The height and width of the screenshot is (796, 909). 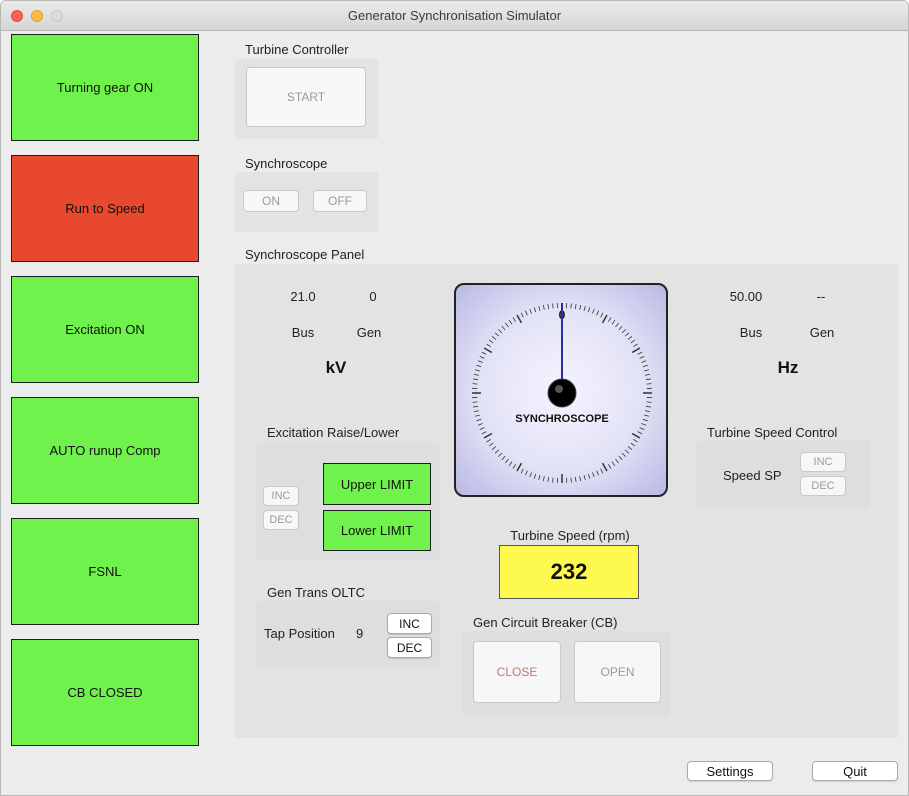 What do you see at coordinates (373, 296) in the screenshot?
I see `kv-gen-value: 0` at bounding box center [373, 296].